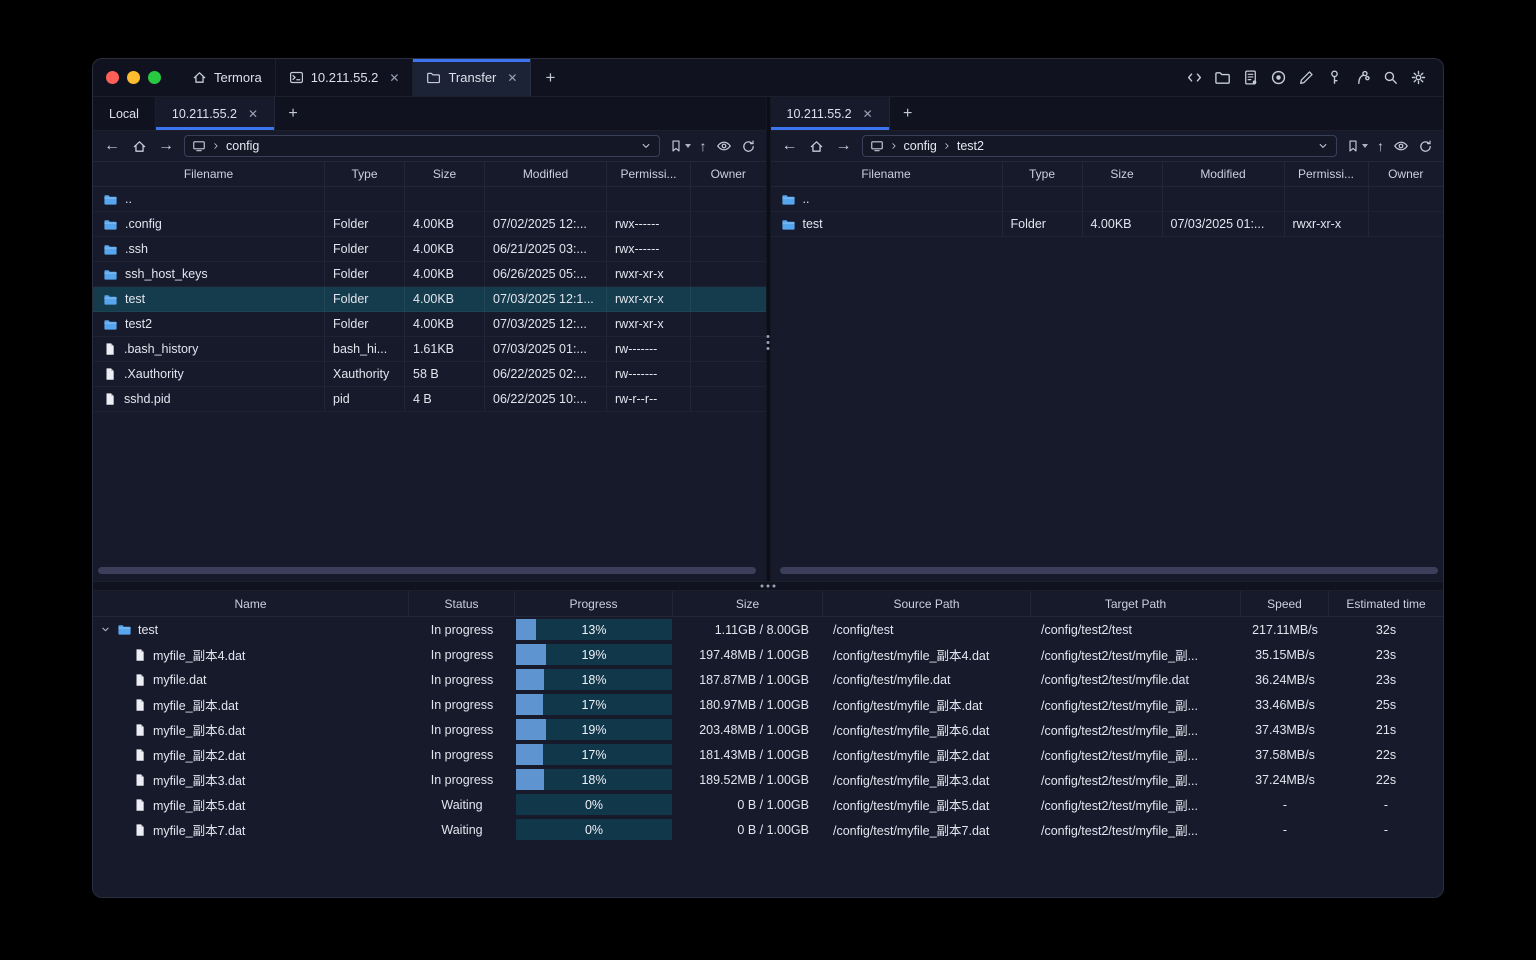 The image size is (1536, 960). I want to click on minimize-window-button, so click(133, 77).